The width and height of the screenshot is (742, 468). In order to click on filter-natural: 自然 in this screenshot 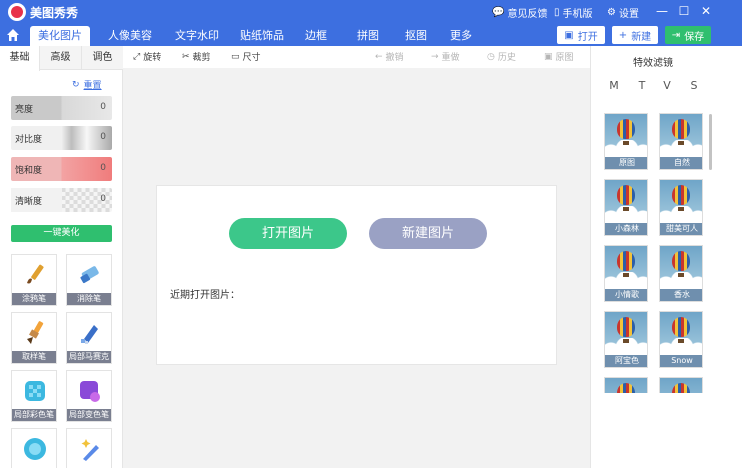, I will do `click(681, 141)`.